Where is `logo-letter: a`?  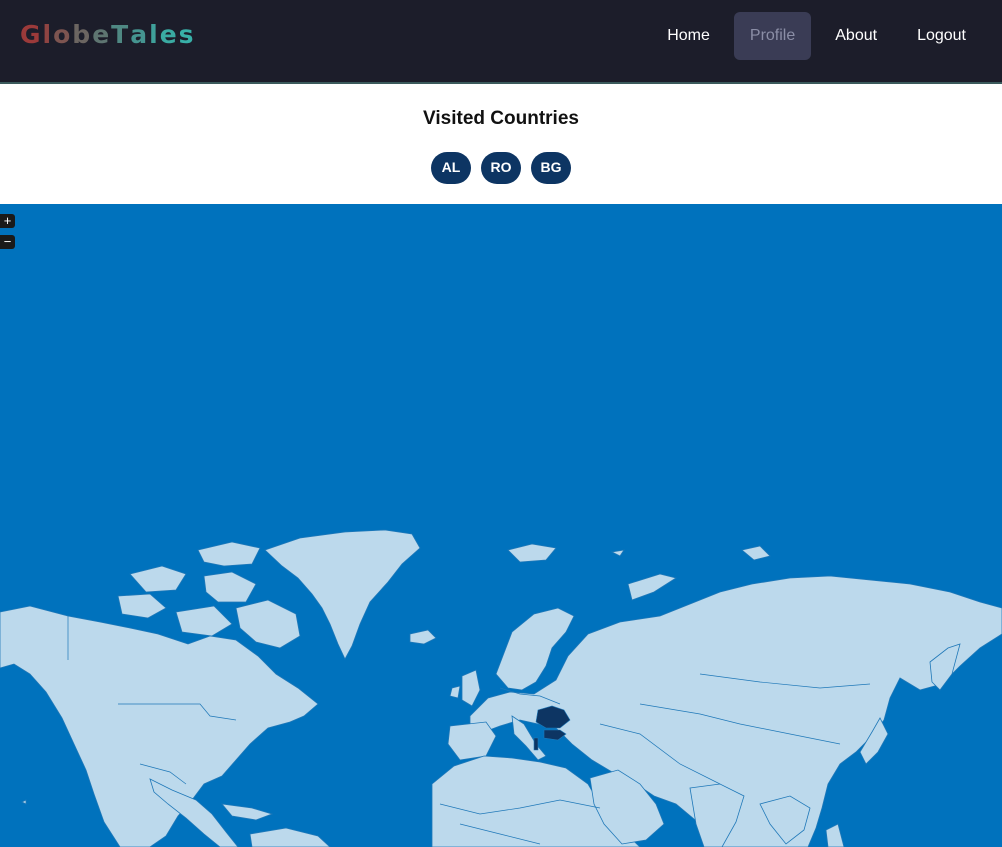 logo-letter: a is located at coordinates (140, 34).